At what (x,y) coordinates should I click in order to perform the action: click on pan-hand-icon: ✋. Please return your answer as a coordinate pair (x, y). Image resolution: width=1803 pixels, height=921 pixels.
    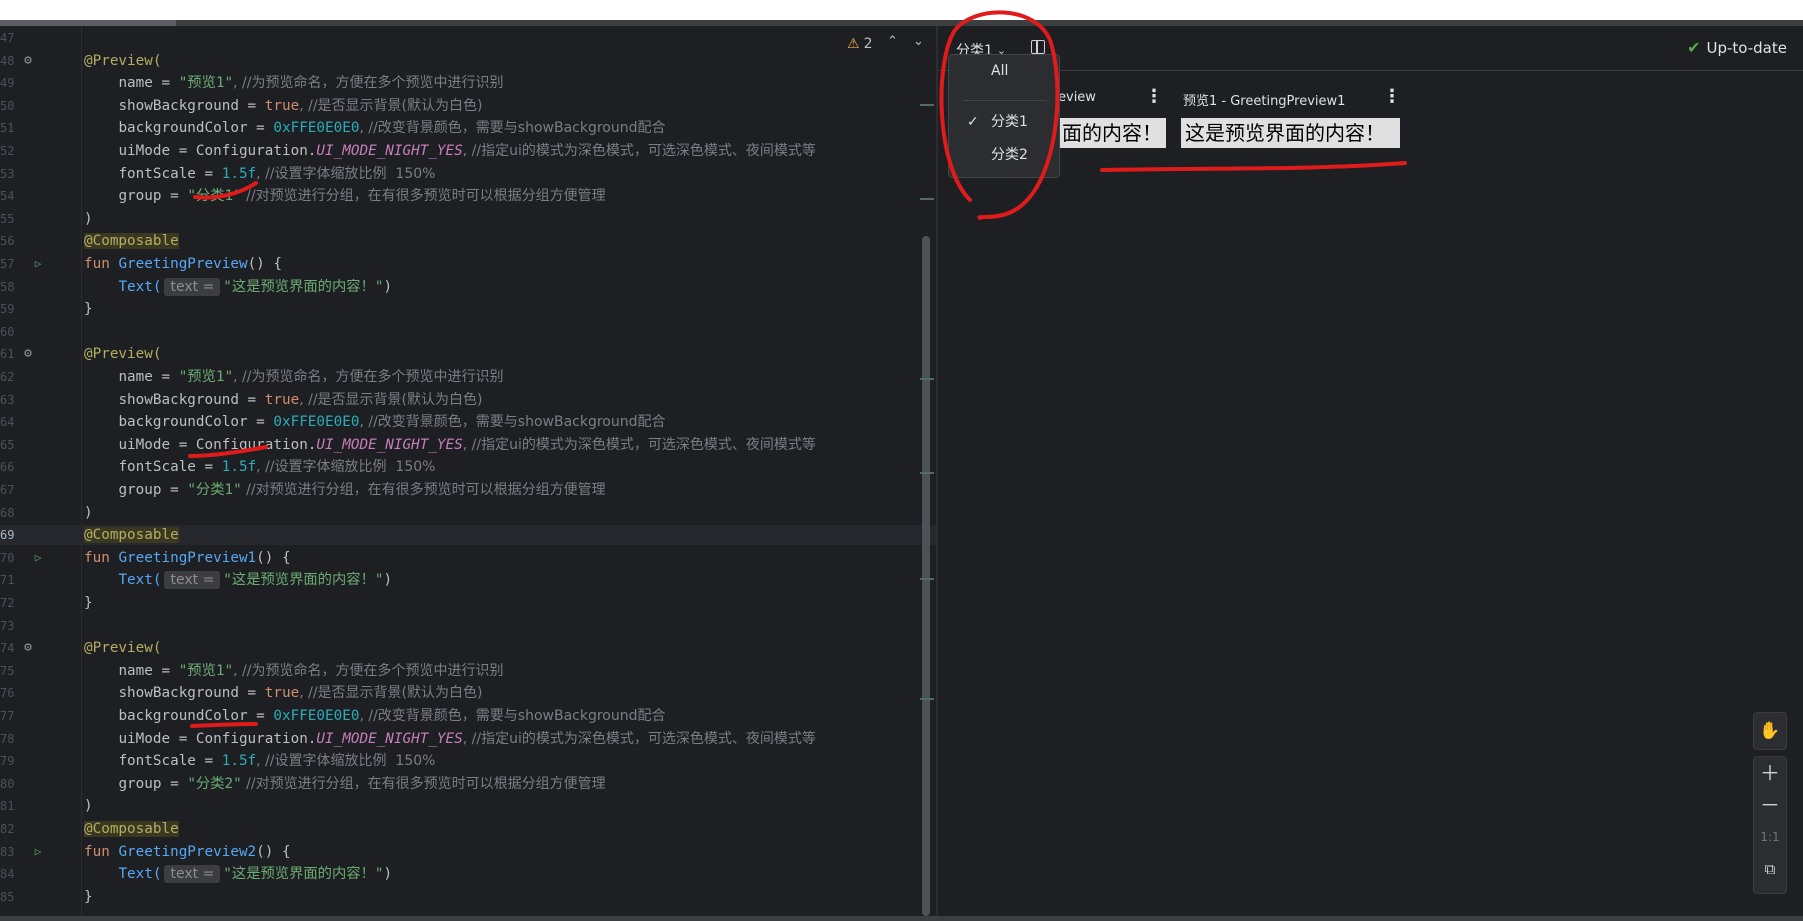
    Looking at the image, I should click on (1770, 731).